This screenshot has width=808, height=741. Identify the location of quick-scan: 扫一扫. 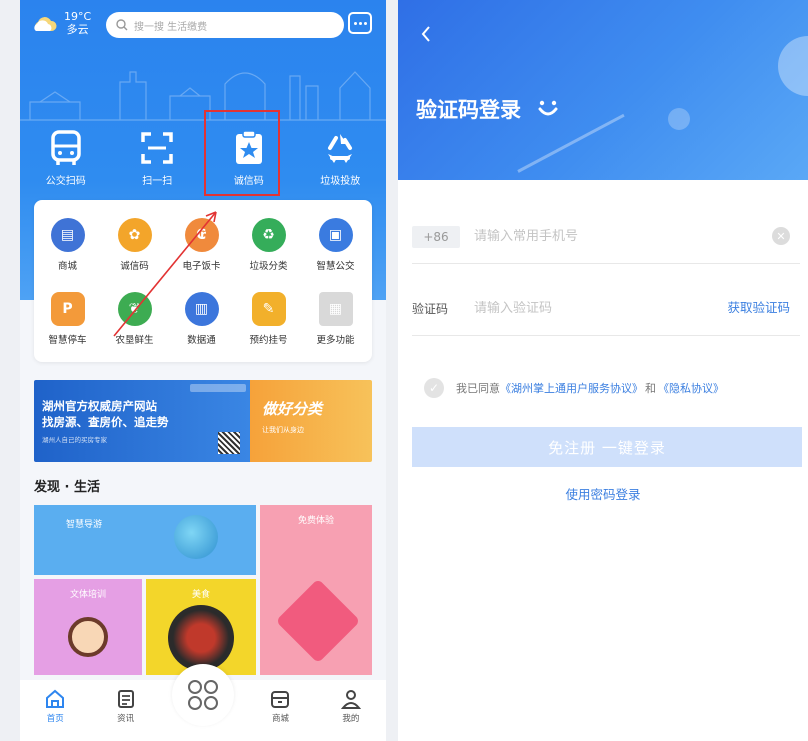
(158, 163).